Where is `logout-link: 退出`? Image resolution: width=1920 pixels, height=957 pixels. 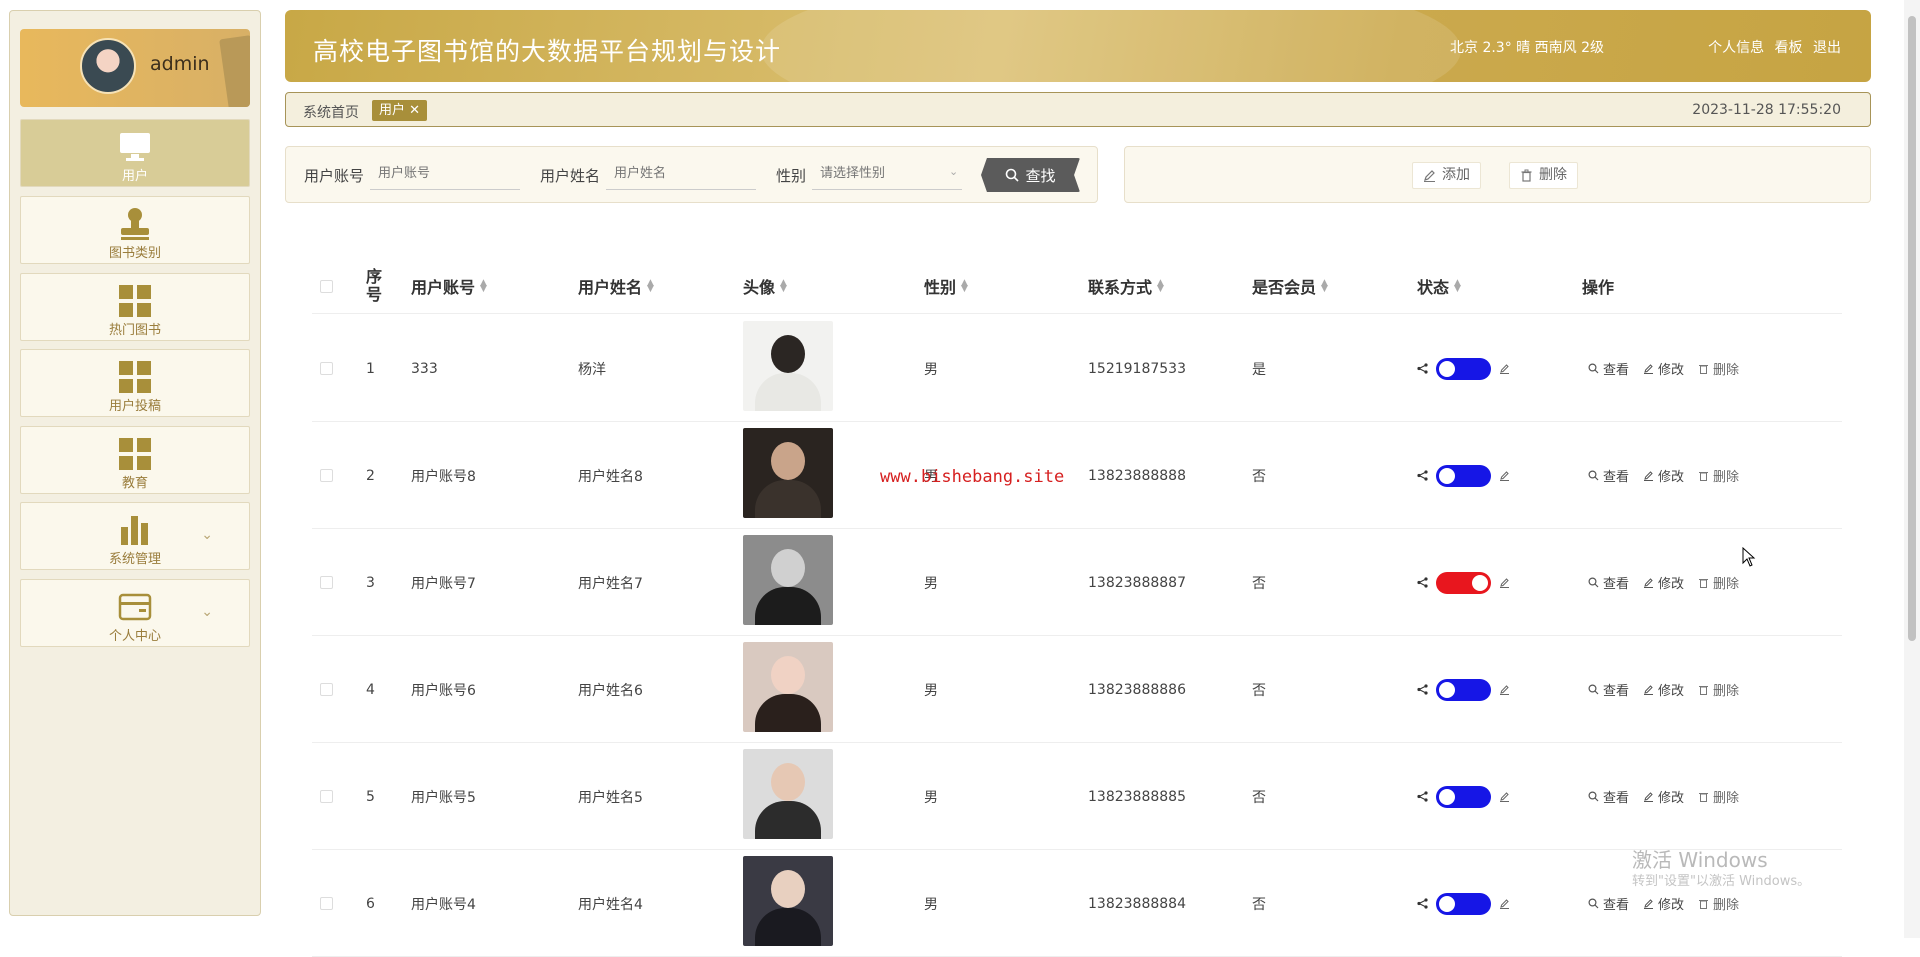
logout-link: 退出 is located at coordinates (1827, 48).